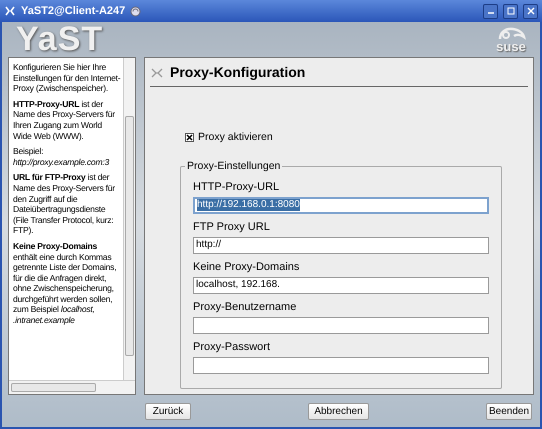  I want to click on dialog-button: Abbrechen, so click(338, 411).